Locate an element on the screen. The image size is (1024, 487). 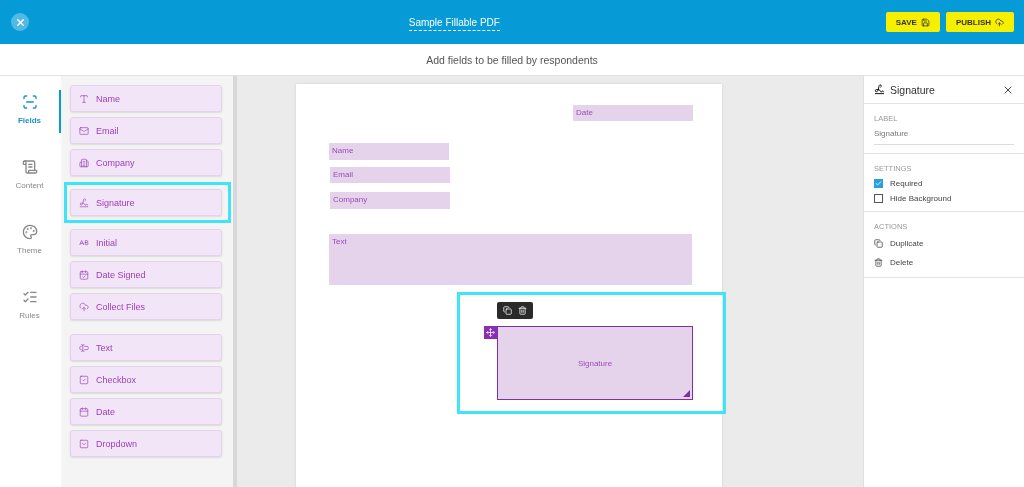
form-field: Company is located at coordinates (390, 200).